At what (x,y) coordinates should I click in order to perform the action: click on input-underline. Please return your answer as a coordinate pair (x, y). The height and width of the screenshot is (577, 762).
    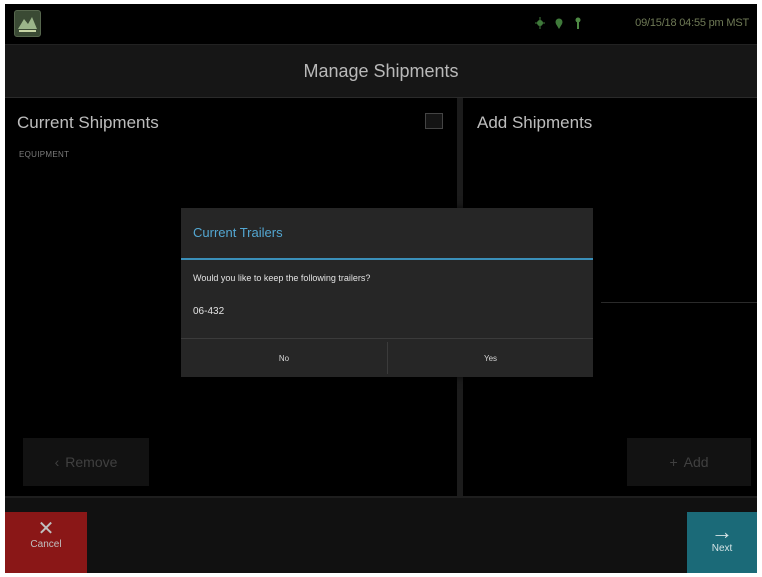
    Looking at the image, I should click on (679, 302).